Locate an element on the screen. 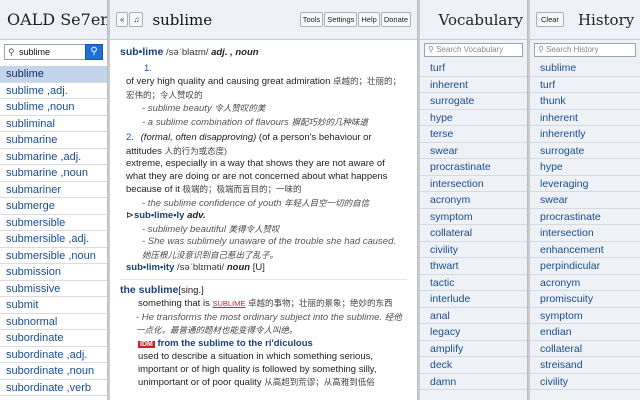  history-item: sublime is located at coordinates (585, 68).